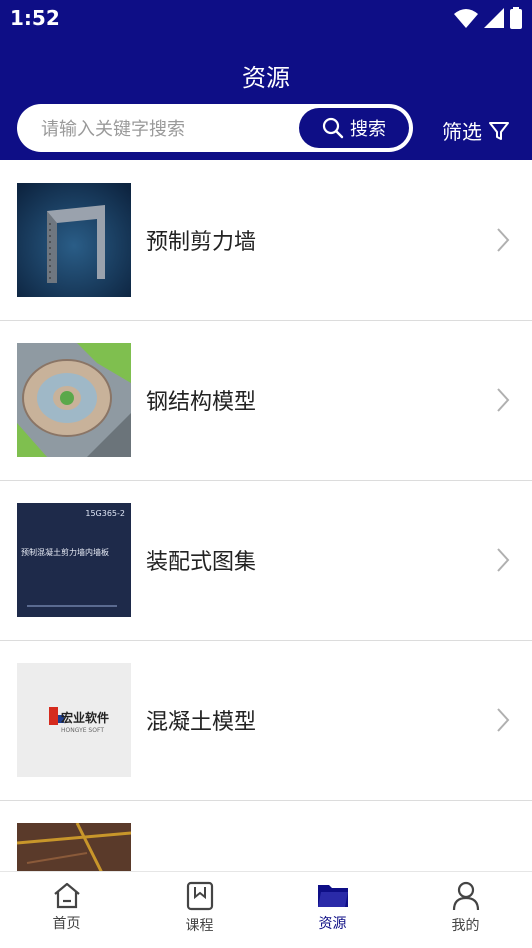 This screenshot has width=532, height=948. Describe the element at coordinates (201, 242) in the screenshot. I see `item-label: 预制剪力墙` at that location.